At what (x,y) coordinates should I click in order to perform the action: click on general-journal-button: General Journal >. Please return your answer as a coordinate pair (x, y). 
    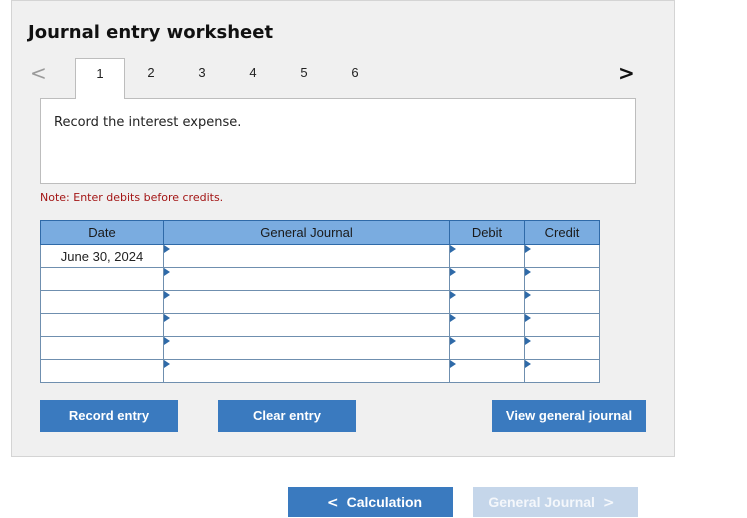
    Looking at the image, I should click on (555, 502).